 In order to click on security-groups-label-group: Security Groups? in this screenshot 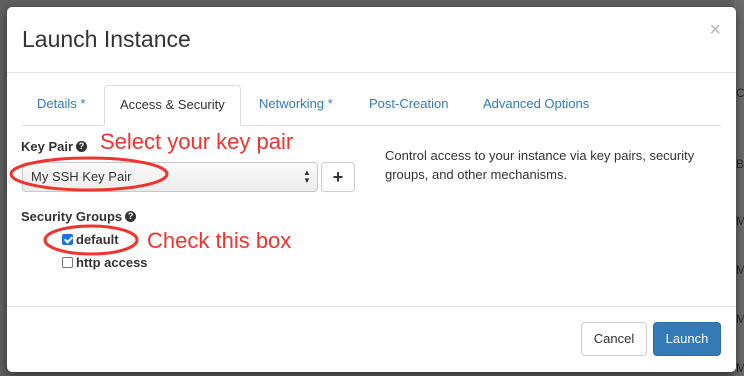, I will do `click(79, 217)`.